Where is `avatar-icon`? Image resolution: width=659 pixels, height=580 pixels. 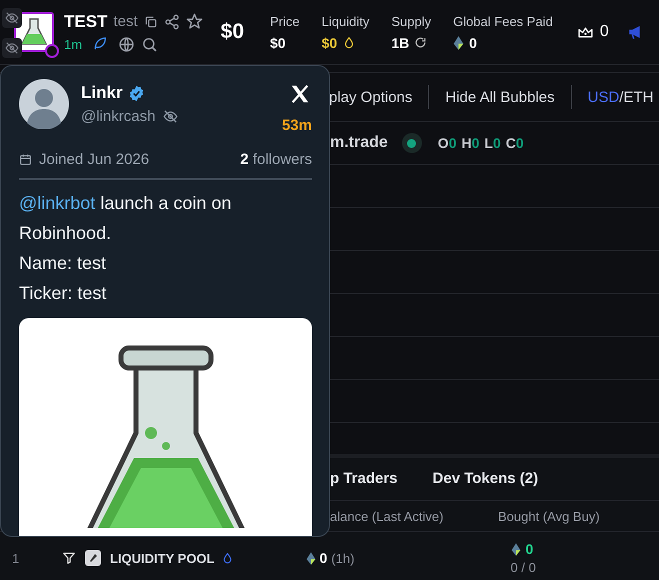
avatar-icon is located at coordinates (44, 104).